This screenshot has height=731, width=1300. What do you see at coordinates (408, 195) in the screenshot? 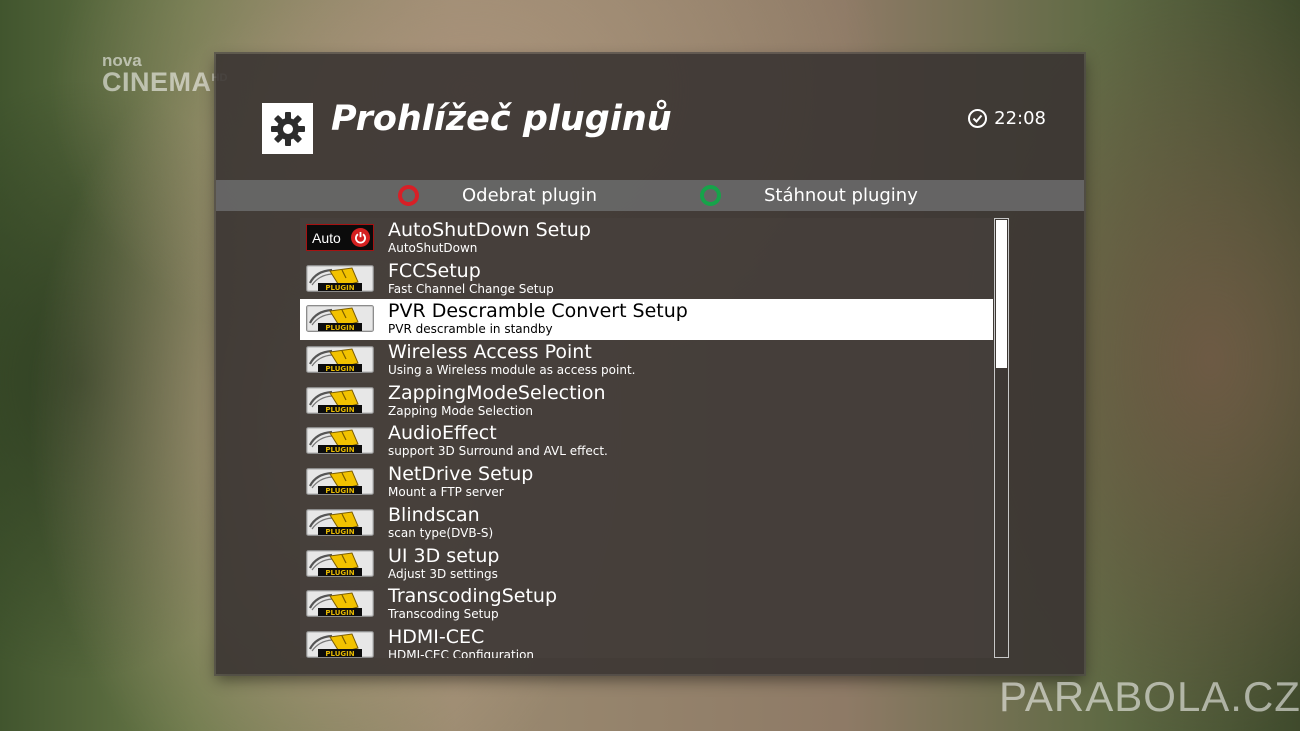
I see `red-button-icon` at bounding box center [408, 195].